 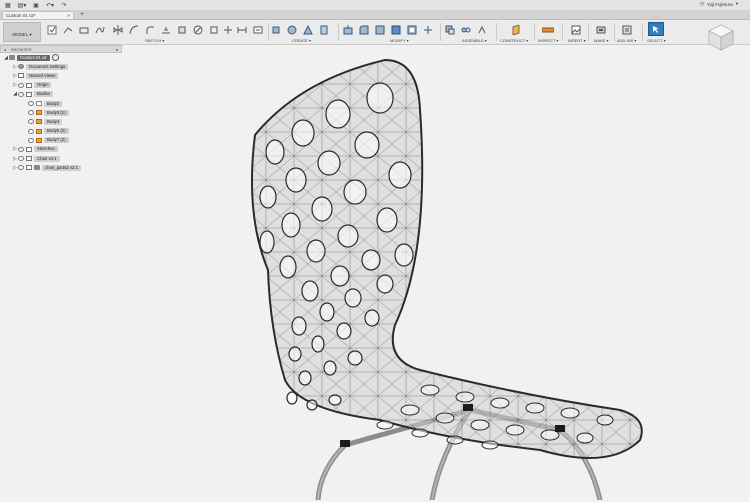 I want to click on tree-item-component: ▷ chair_parts2 v2:1, so click(x=61, y=167).